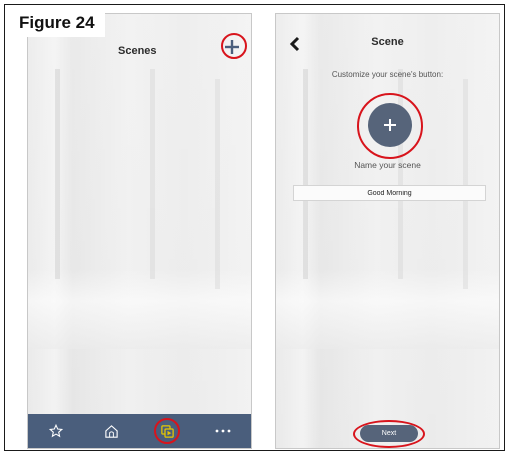 Image resolution: width=509 pixels, height=455 pixels. I want to click on scene-icon-button, so click(390, 125).